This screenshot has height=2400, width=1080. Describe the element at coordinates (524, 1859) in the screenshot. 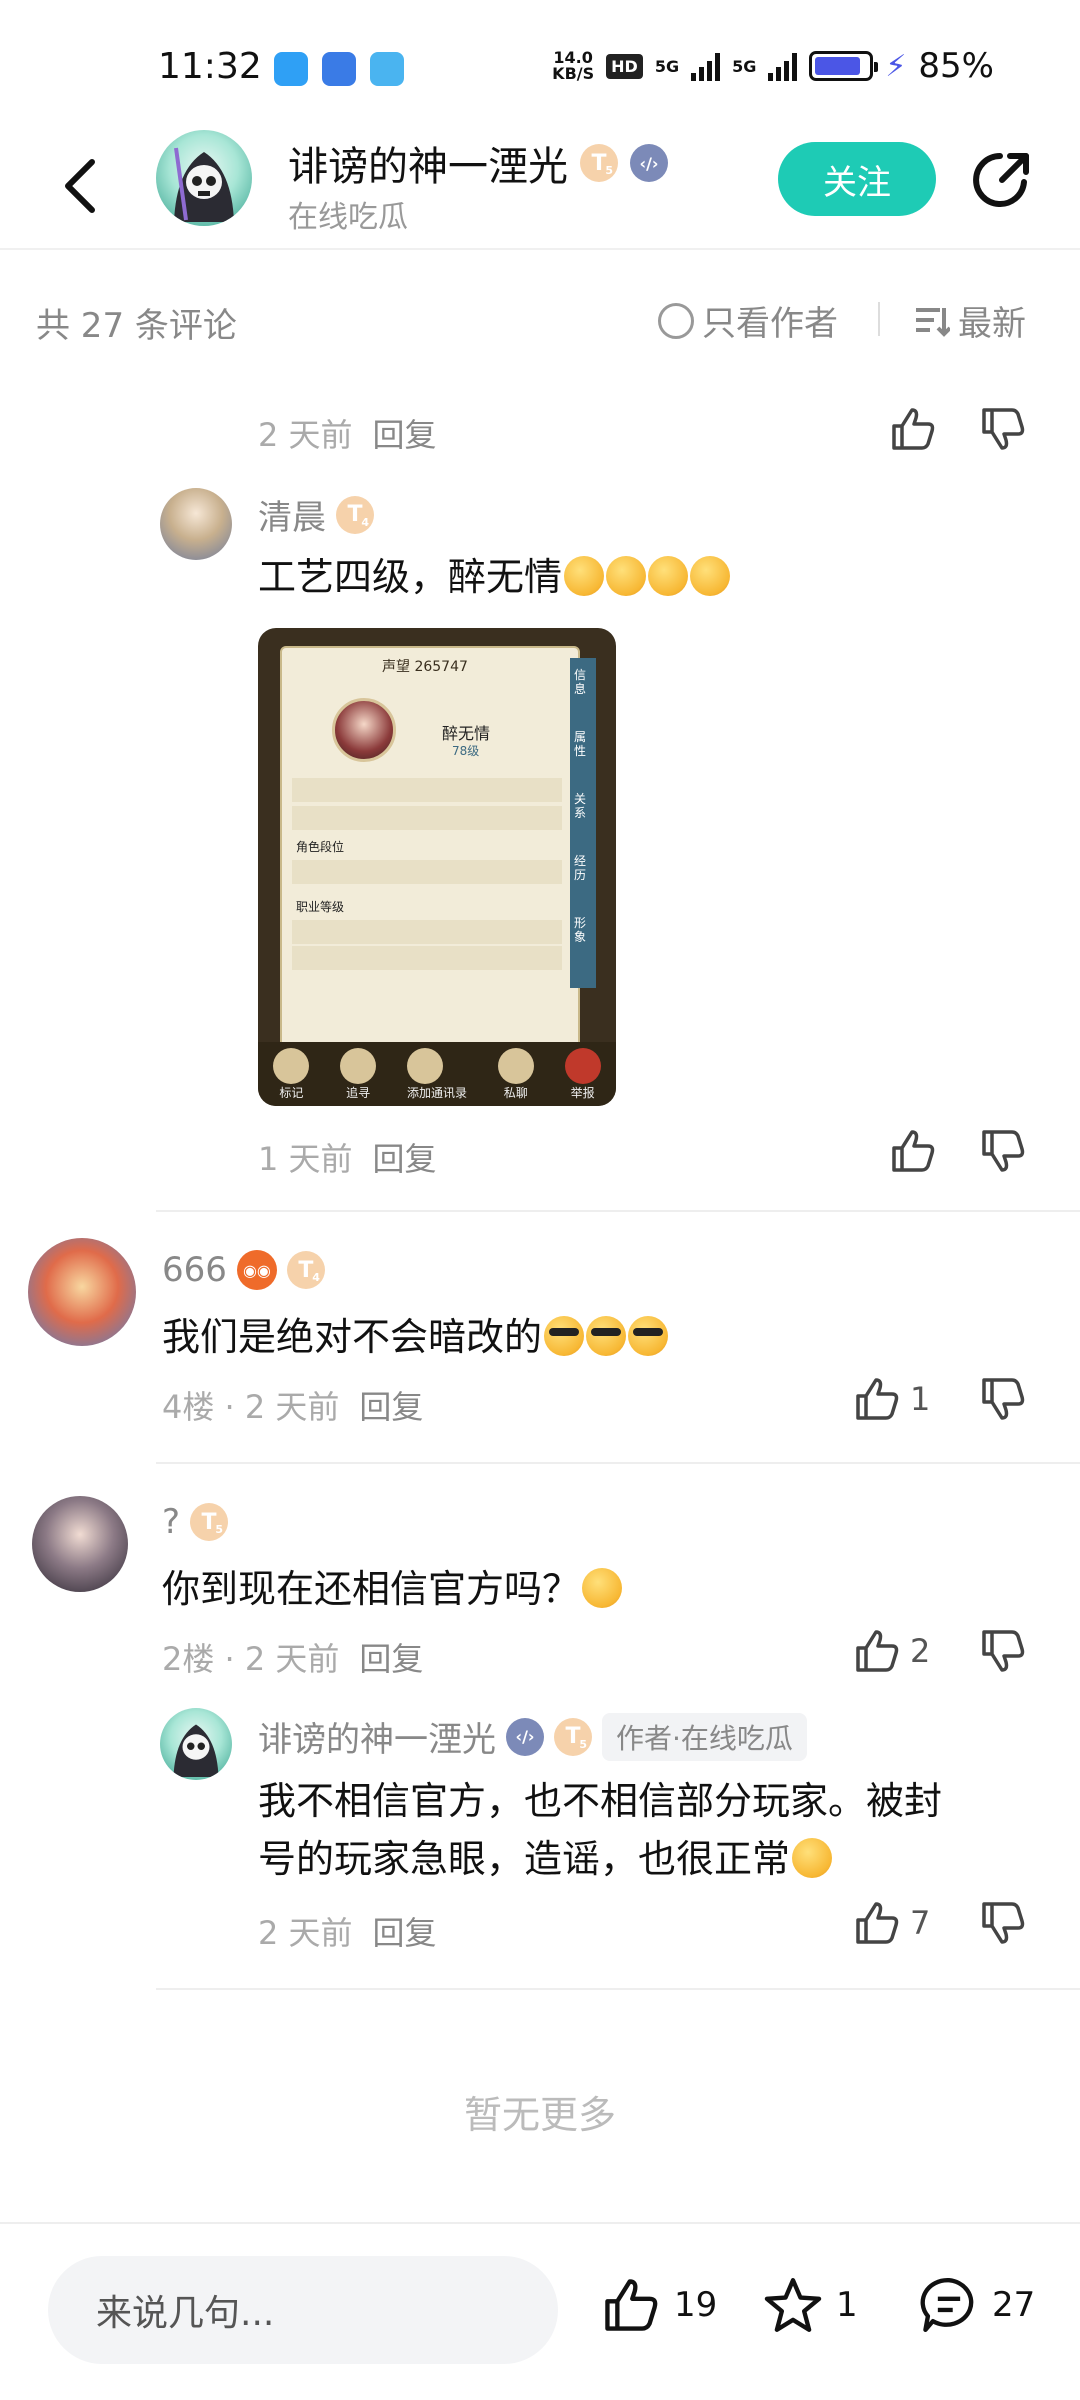

I see `comment-text-line: 号的玩家急眼，造谣，也很正常` at that location.